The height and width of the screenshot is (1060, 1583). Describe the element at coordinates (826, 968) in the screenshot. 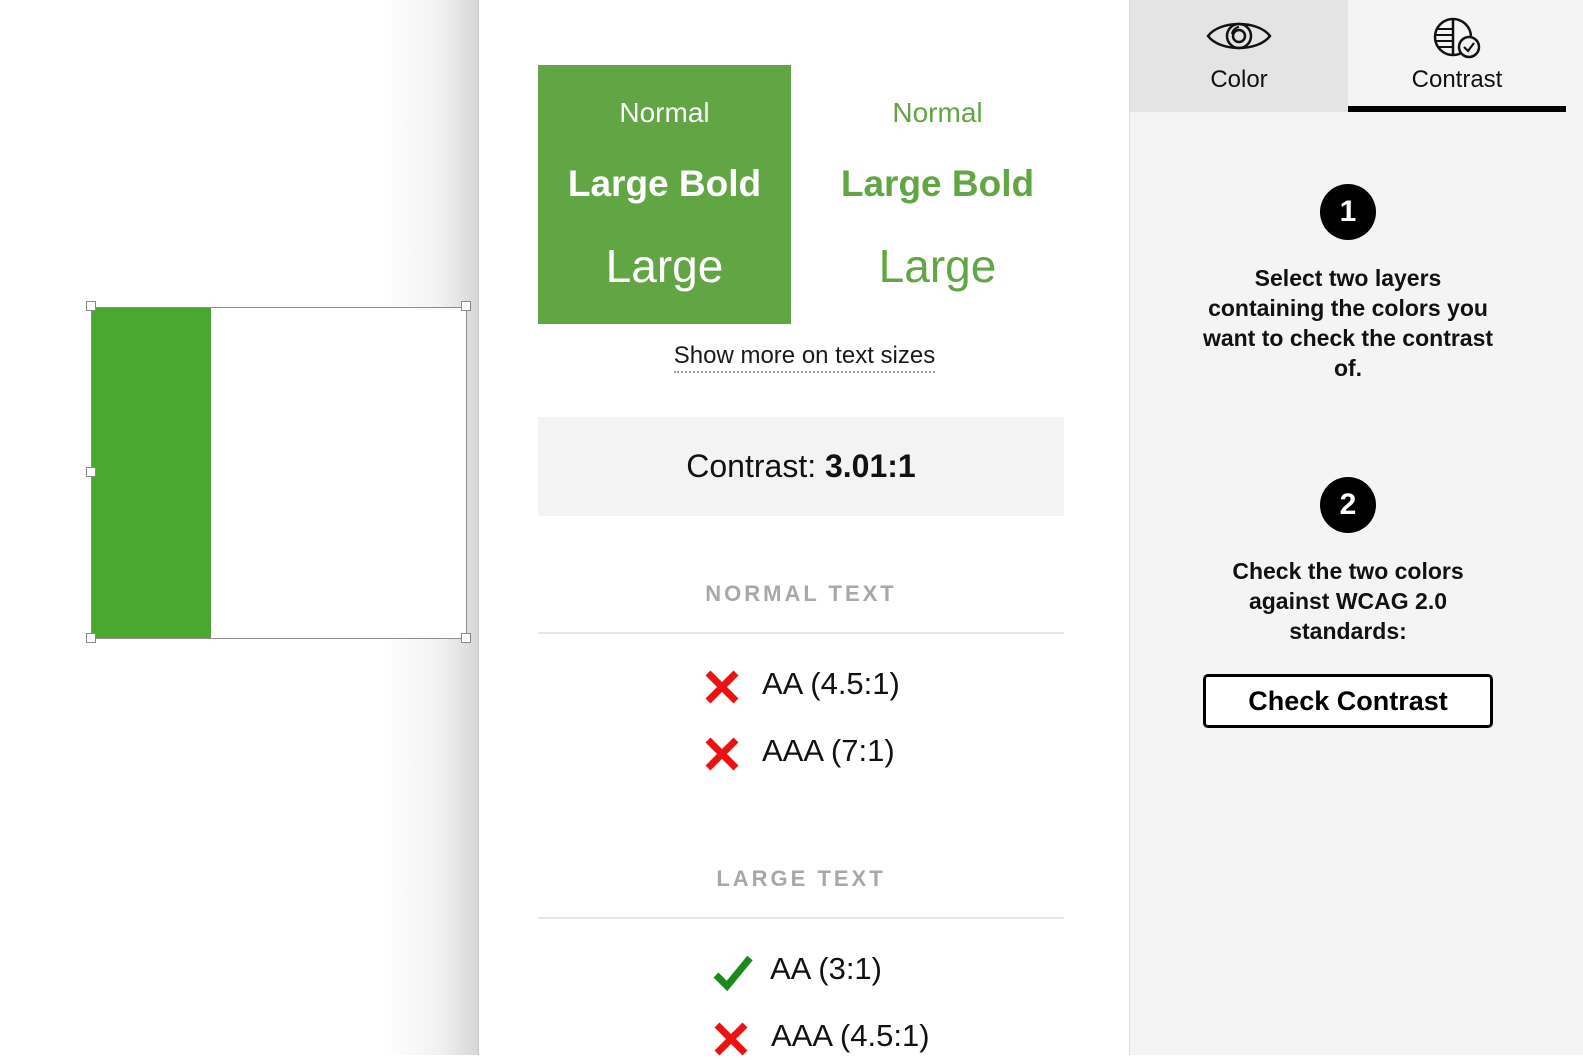

I see `result-label: AA (3:1)` at that location.